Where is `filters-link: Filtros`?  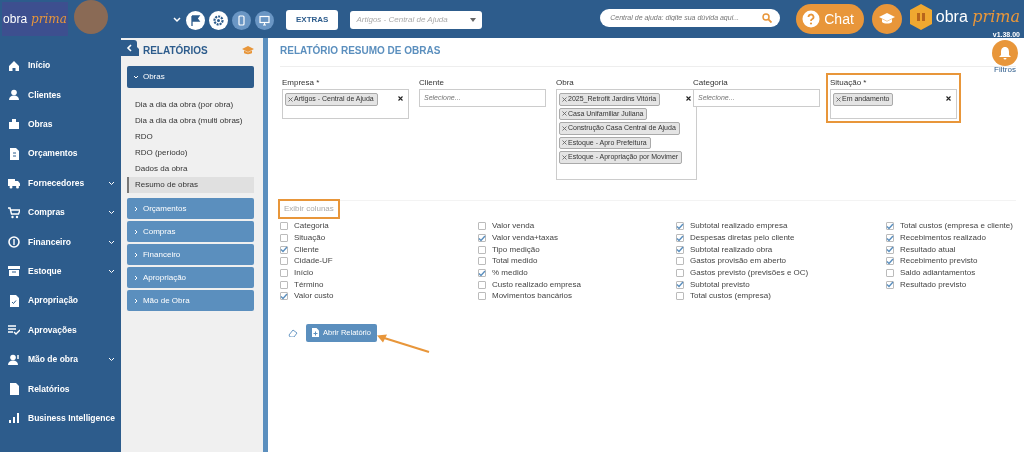 filters-link: Filtros is located at coordinates (1005, 70).